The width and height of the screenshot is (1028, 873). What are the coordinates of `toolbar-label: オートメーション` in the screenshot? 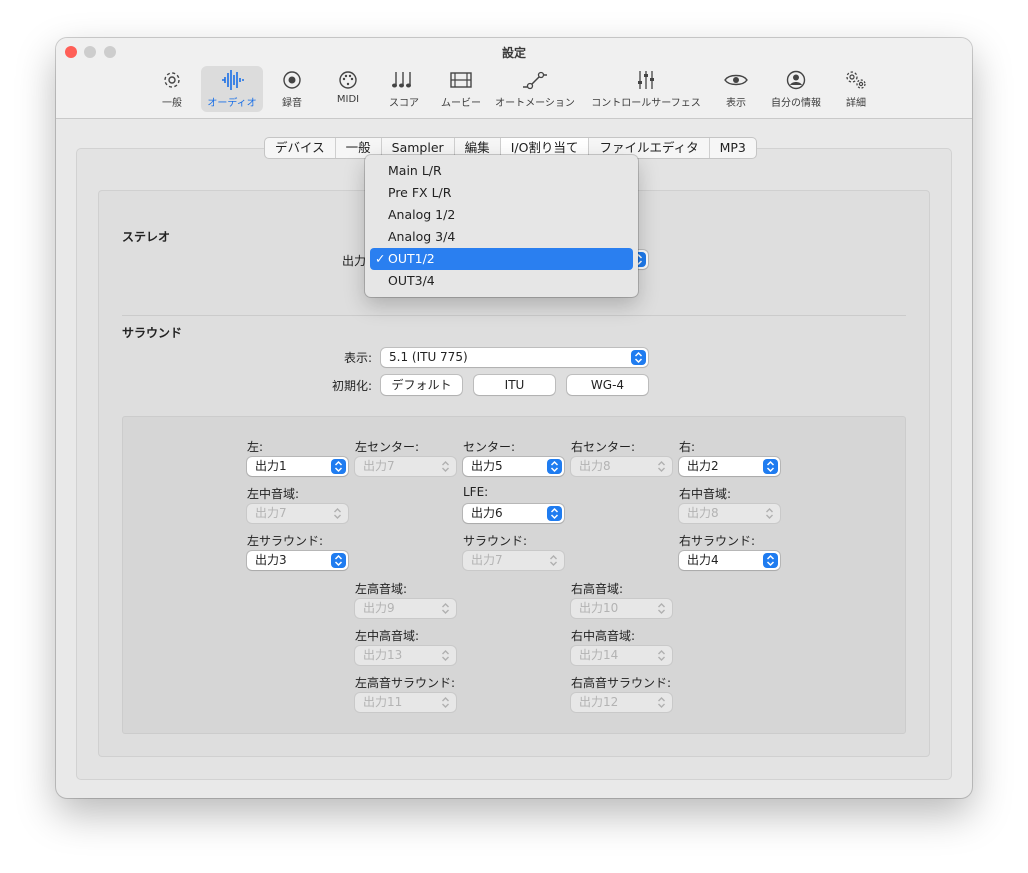 It's located at (535, 103).